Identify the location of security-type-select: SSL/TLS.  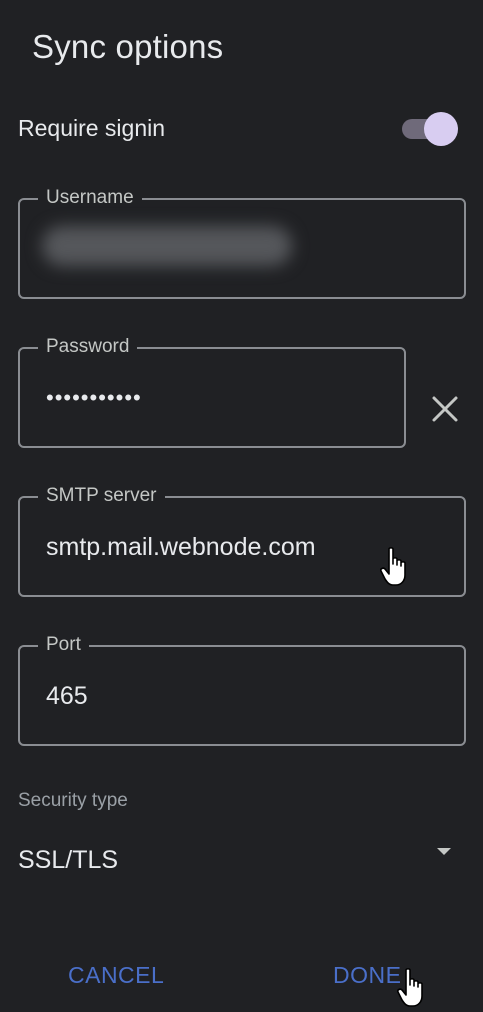
(238, 858).